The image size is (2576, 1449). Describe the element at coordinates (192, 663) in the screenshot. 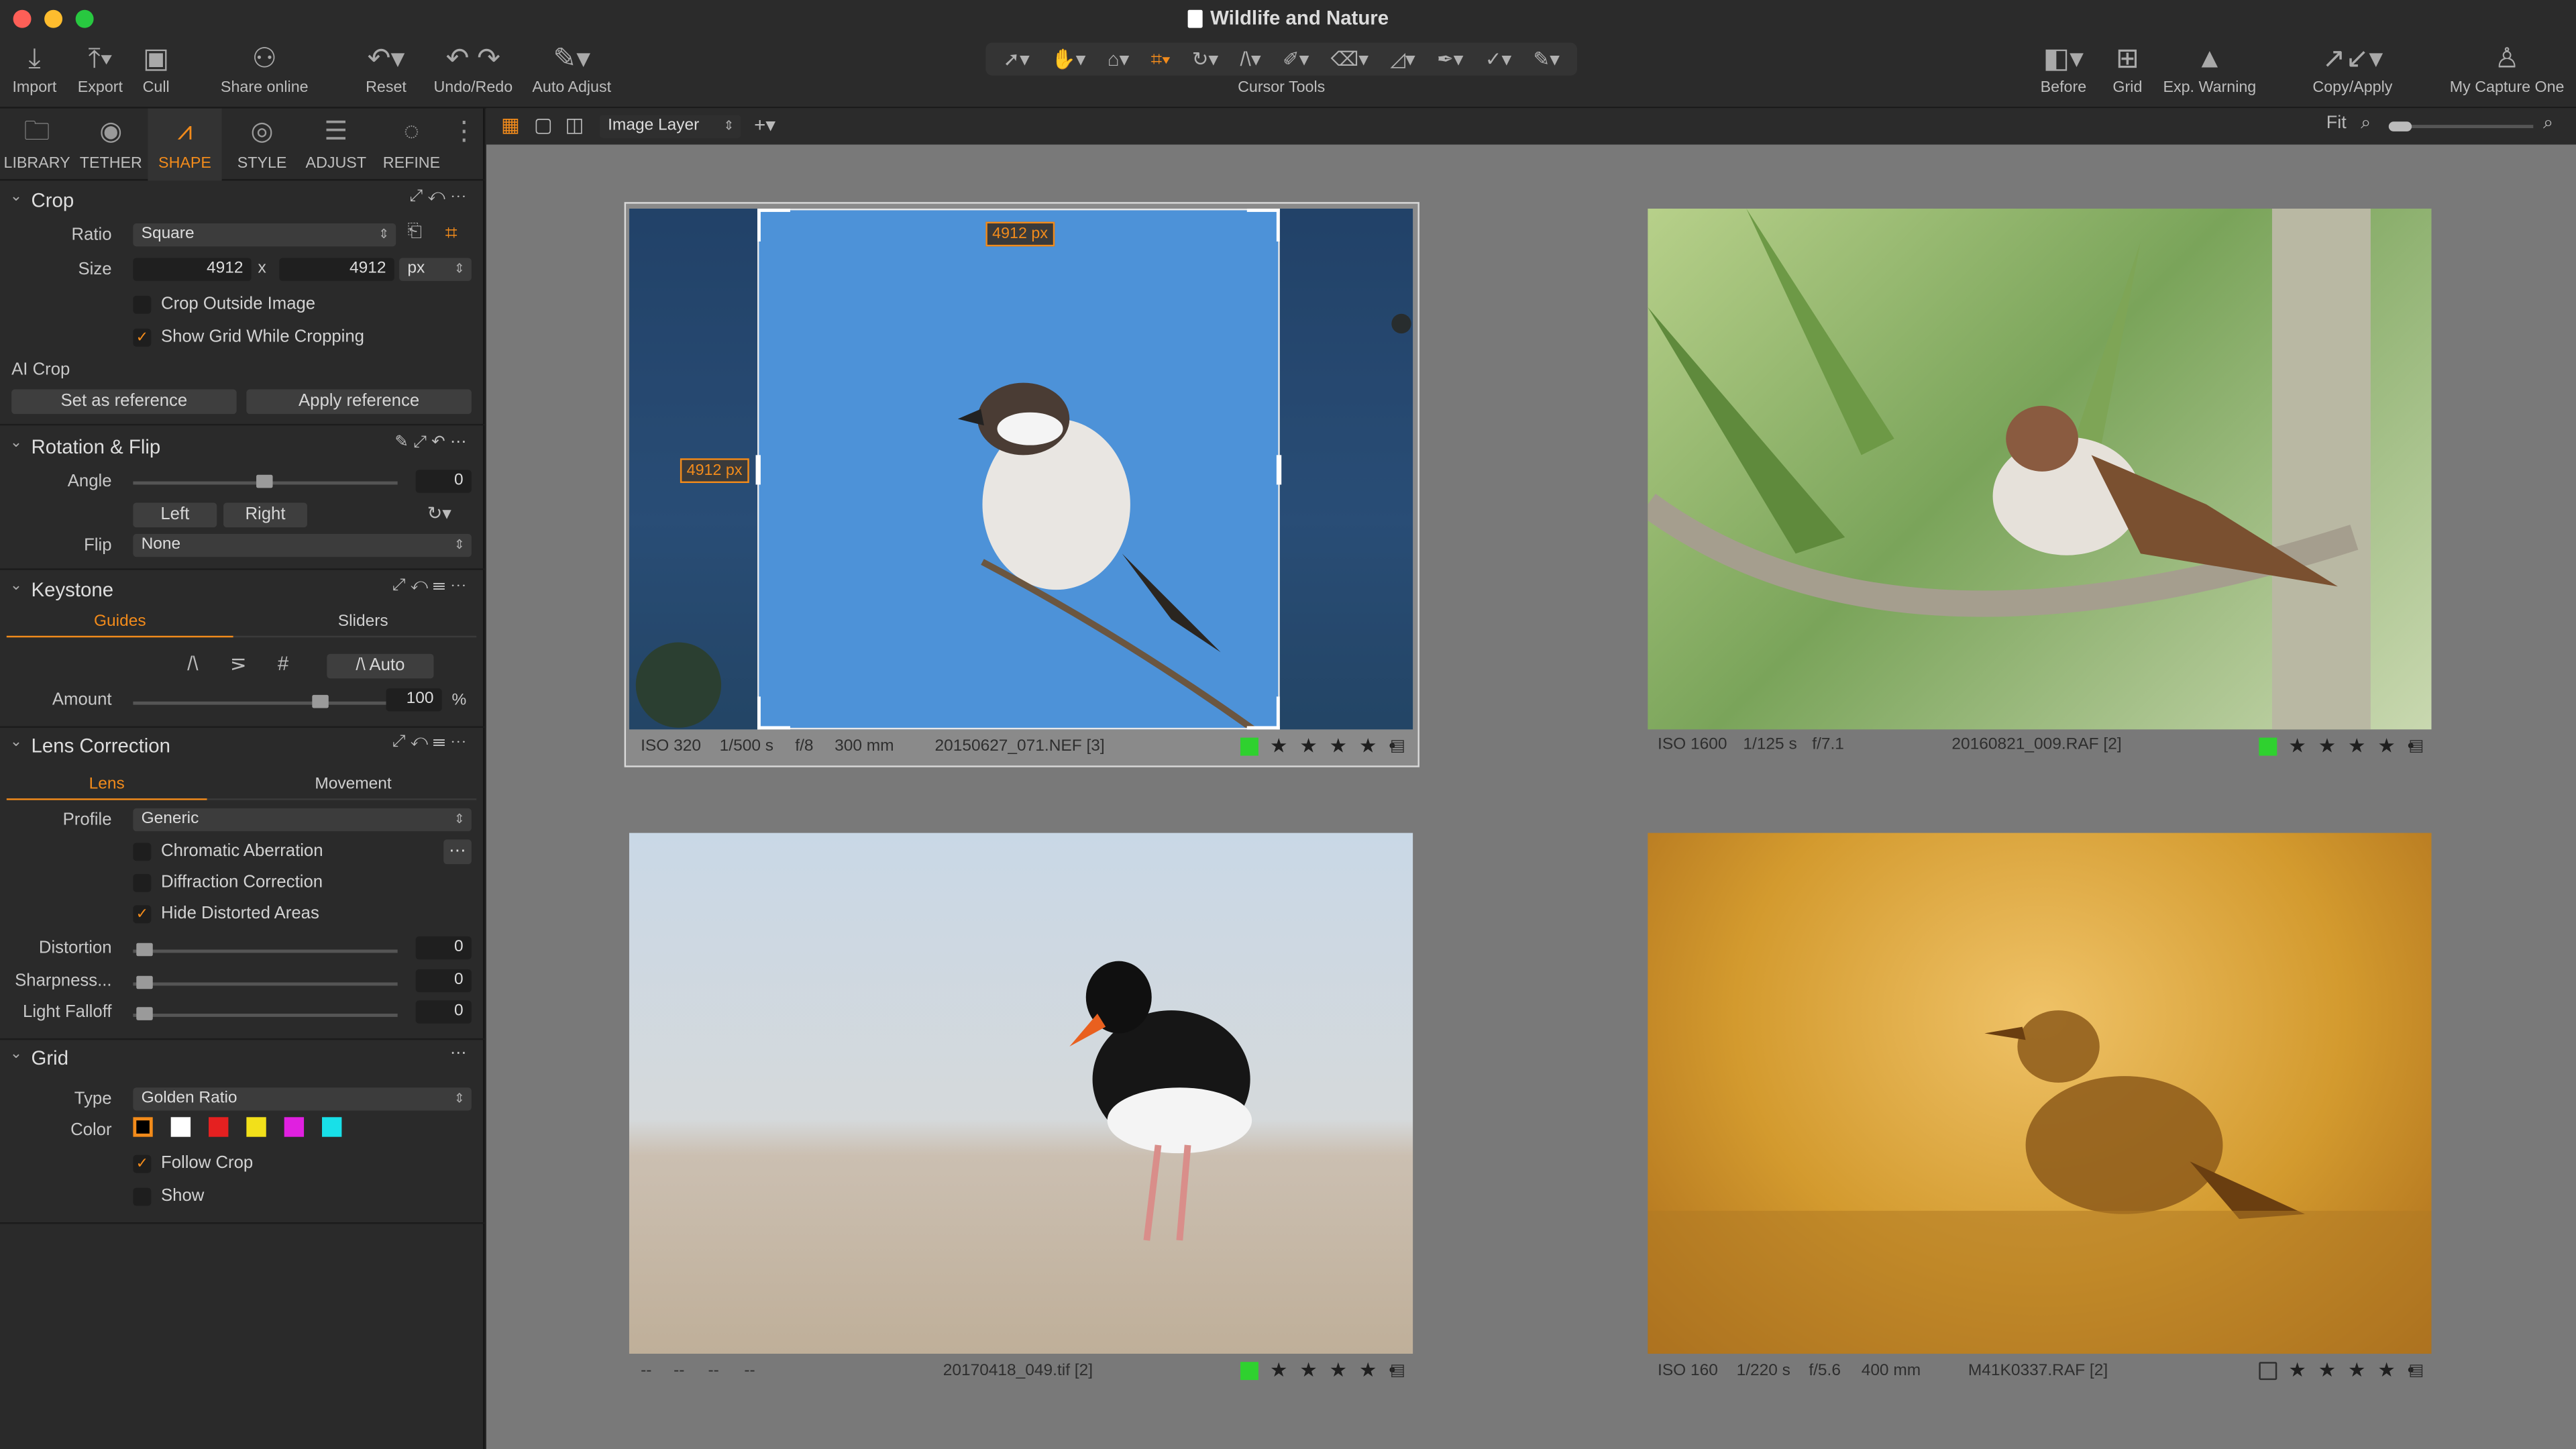

I see `keystone-vertical-icon: /\` at that location.